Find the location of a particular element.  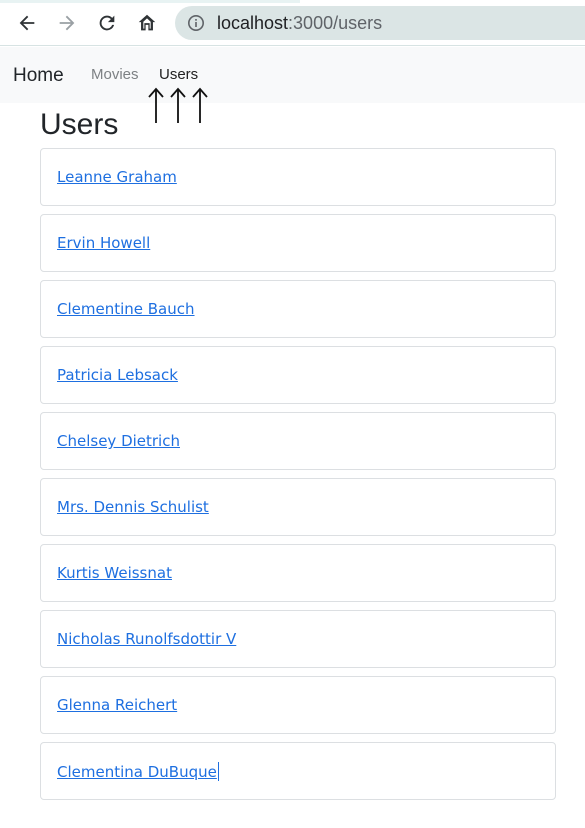

user-card: Leanne Graham is located at coordinates (298, 177).